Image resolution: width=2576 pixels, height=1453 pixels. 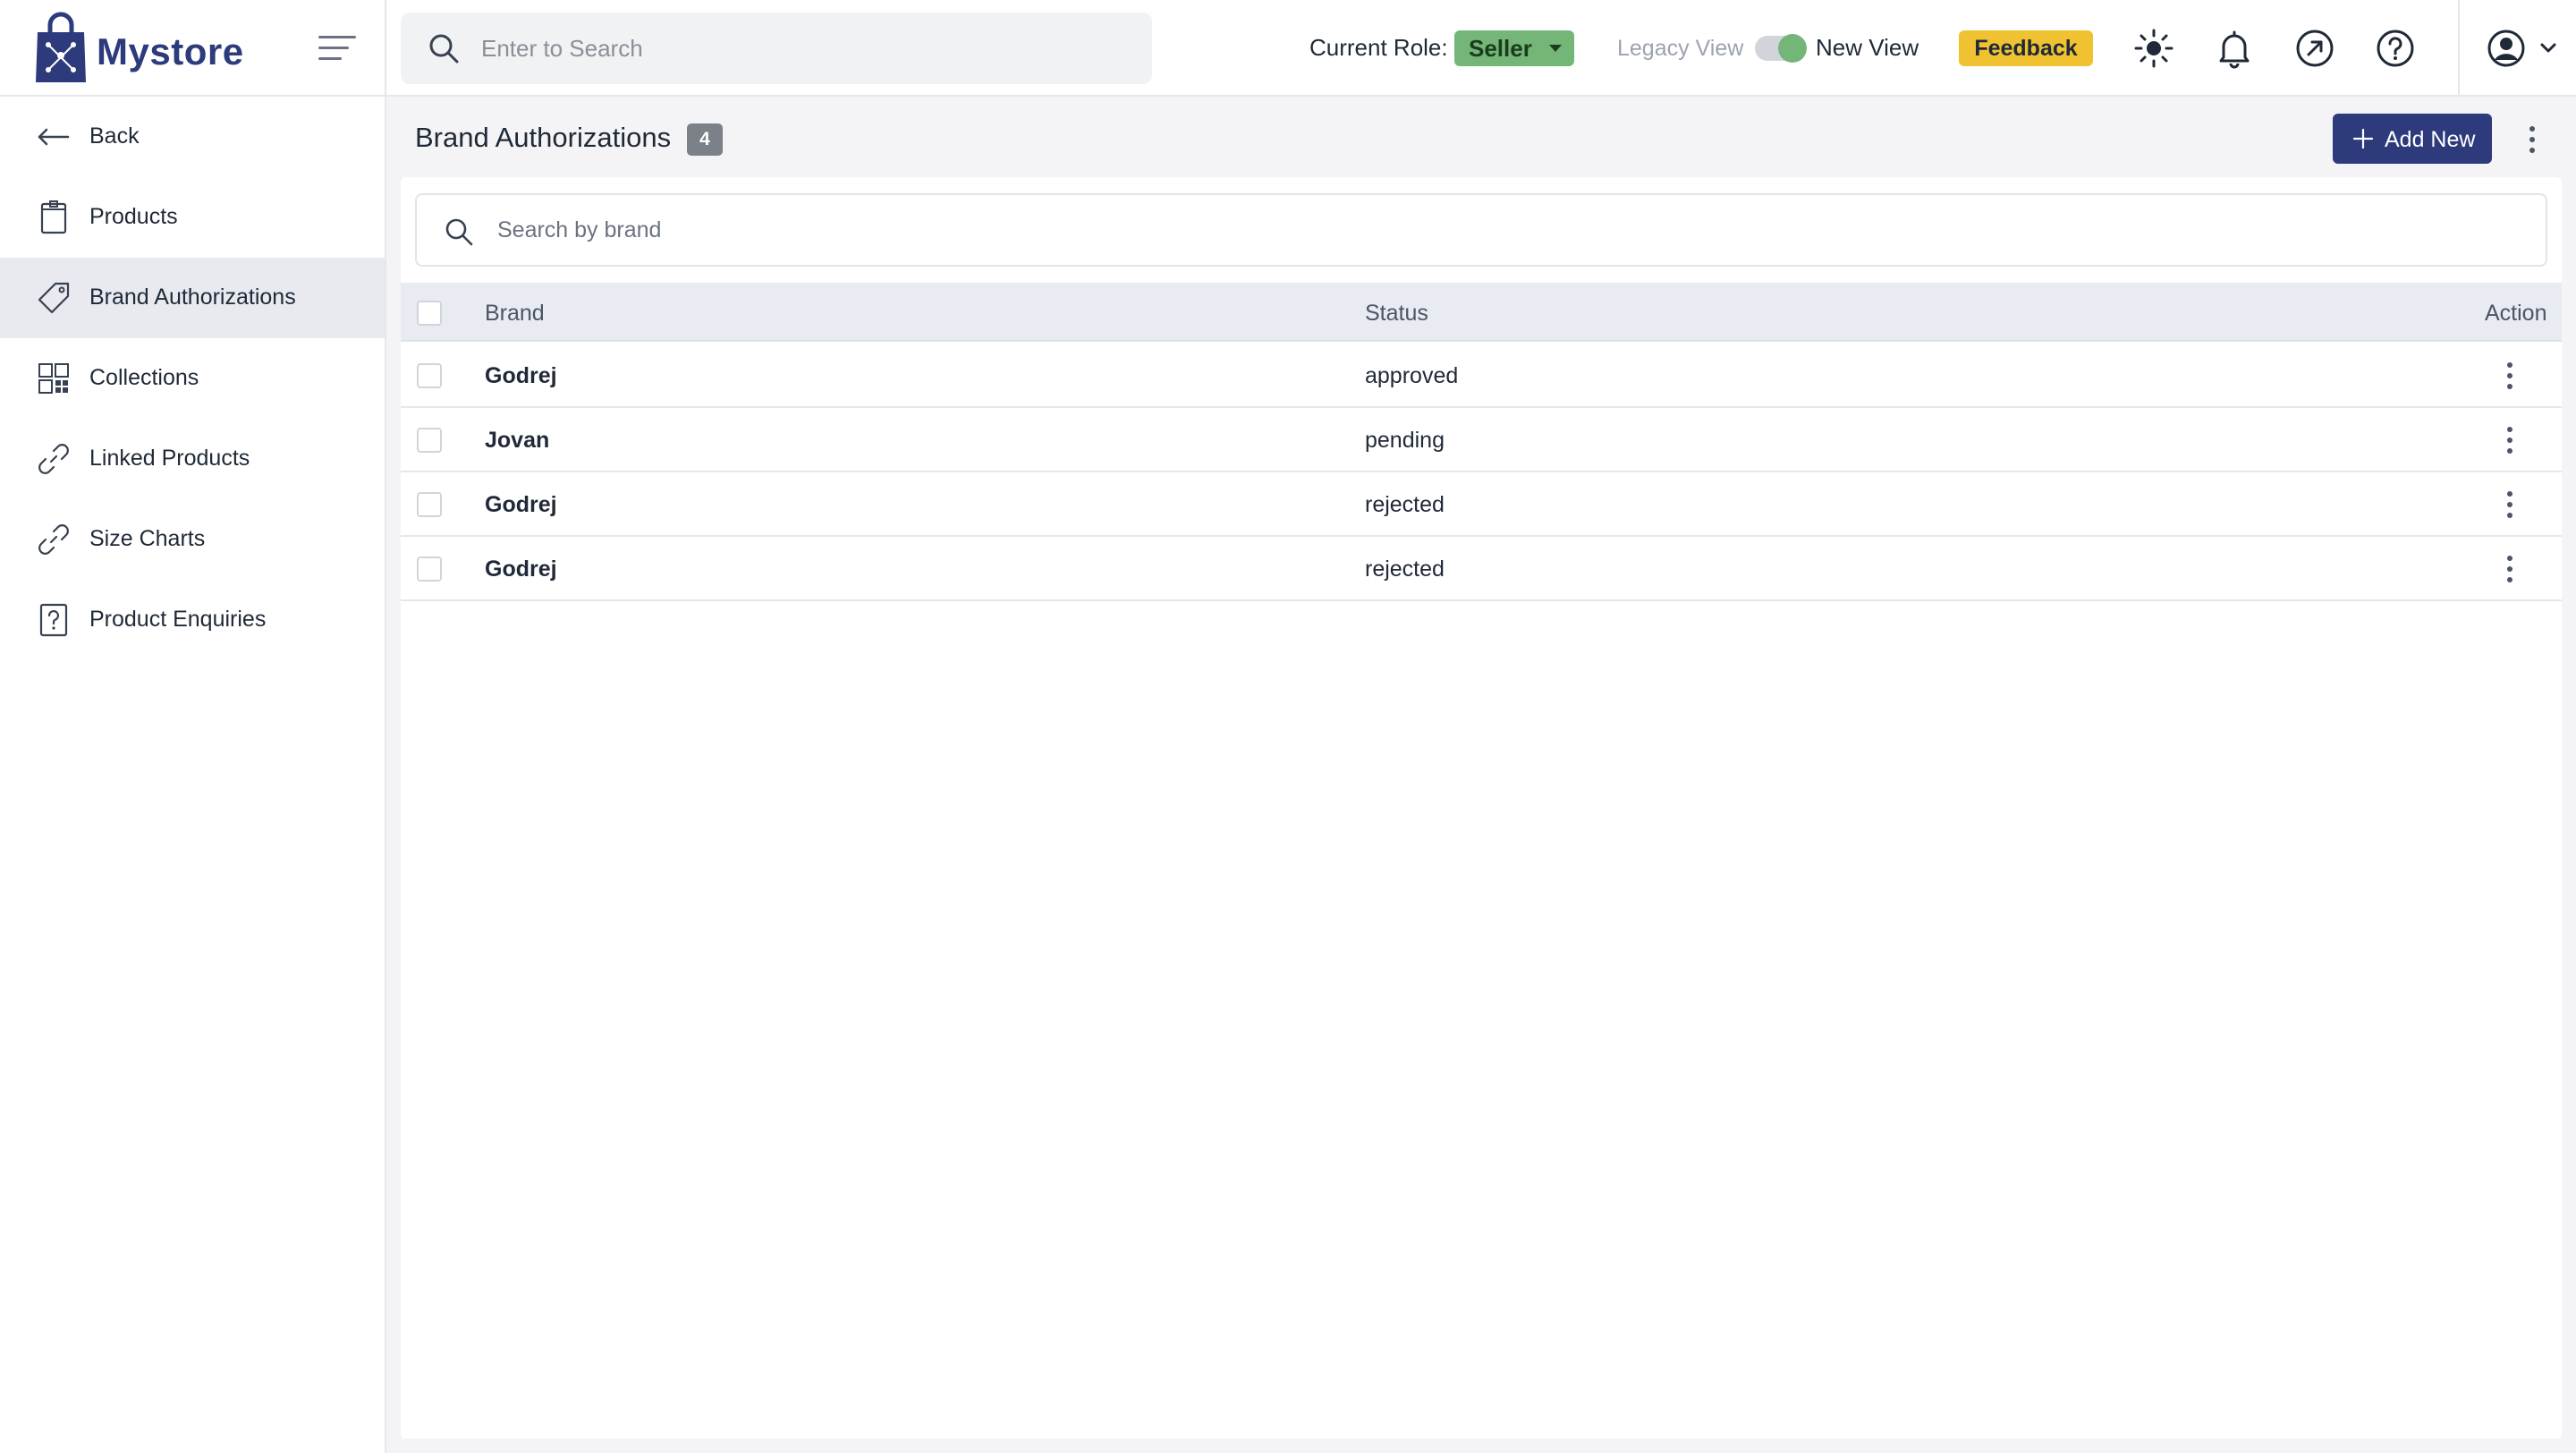 I want to click on count-badge: 4, so click(x=705, y=139).